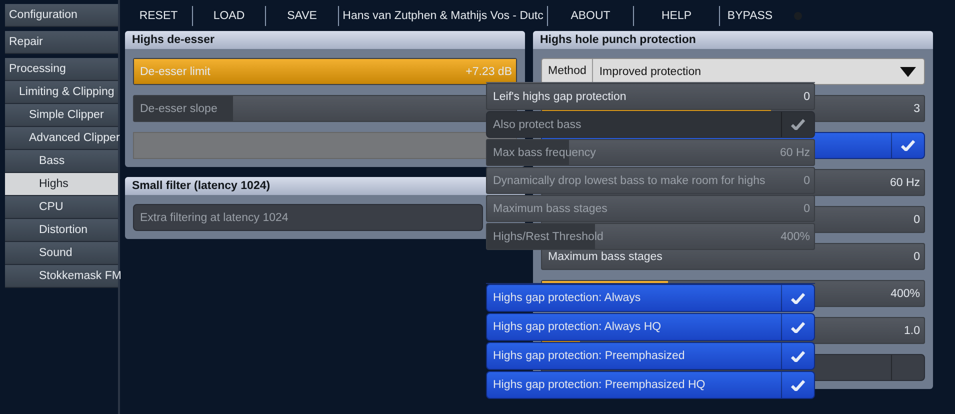 The image size is (955, 414). Describe the element at coordinates (325, 40) in the screenshot. I see `panel-title: Highs de-esser` at that location.